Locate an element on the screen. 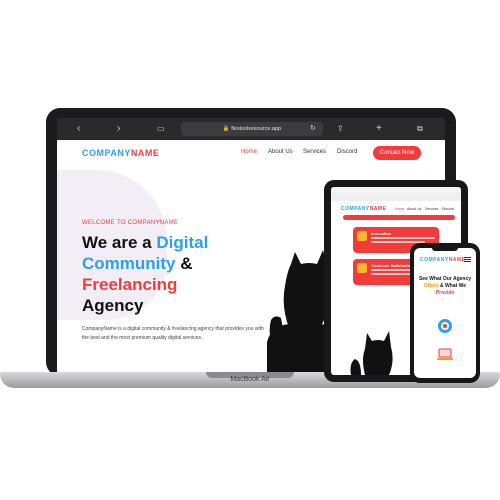  laptop-service-icon is located at coordinates (445, 354).